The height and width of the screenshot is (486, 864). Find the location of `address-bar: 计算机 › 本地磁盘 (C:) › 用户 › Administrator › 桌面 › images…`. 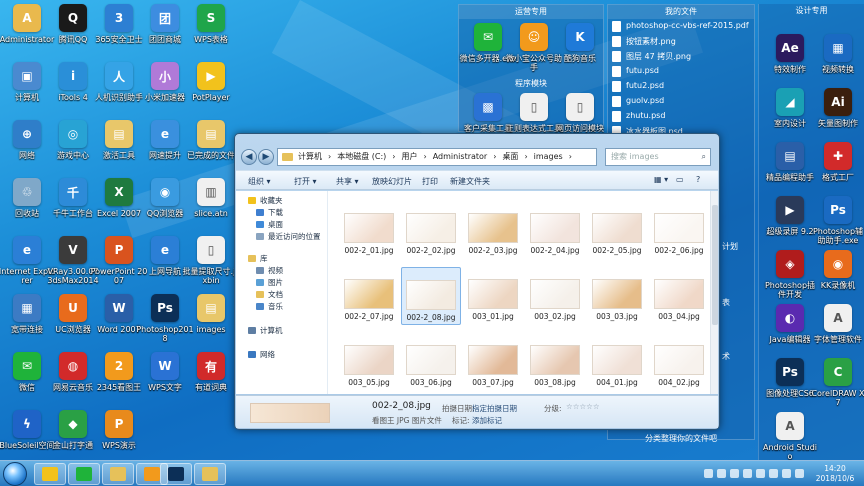

address-bar: 计算机 › 本地磁盘 (C:) › 用户 › Administrator › 桌面 › images… is located at coordinates (437, 157).